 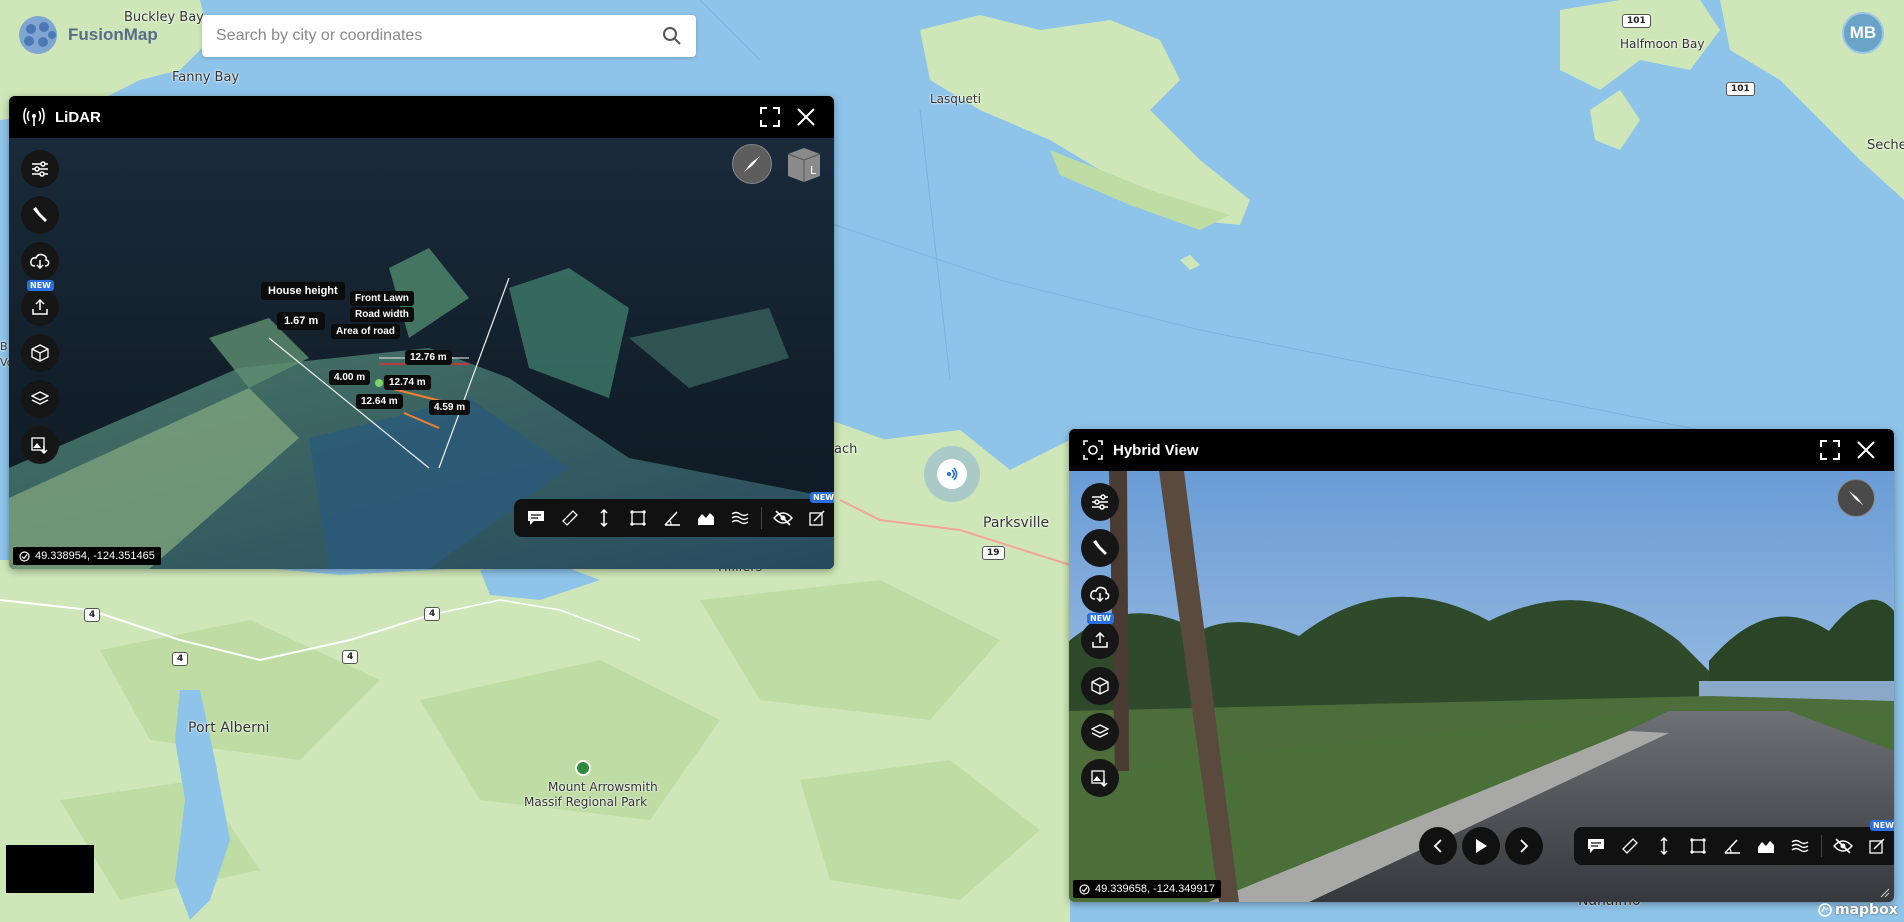 I want to click on app-logo: FusionMap, so click(x=86, y=35).